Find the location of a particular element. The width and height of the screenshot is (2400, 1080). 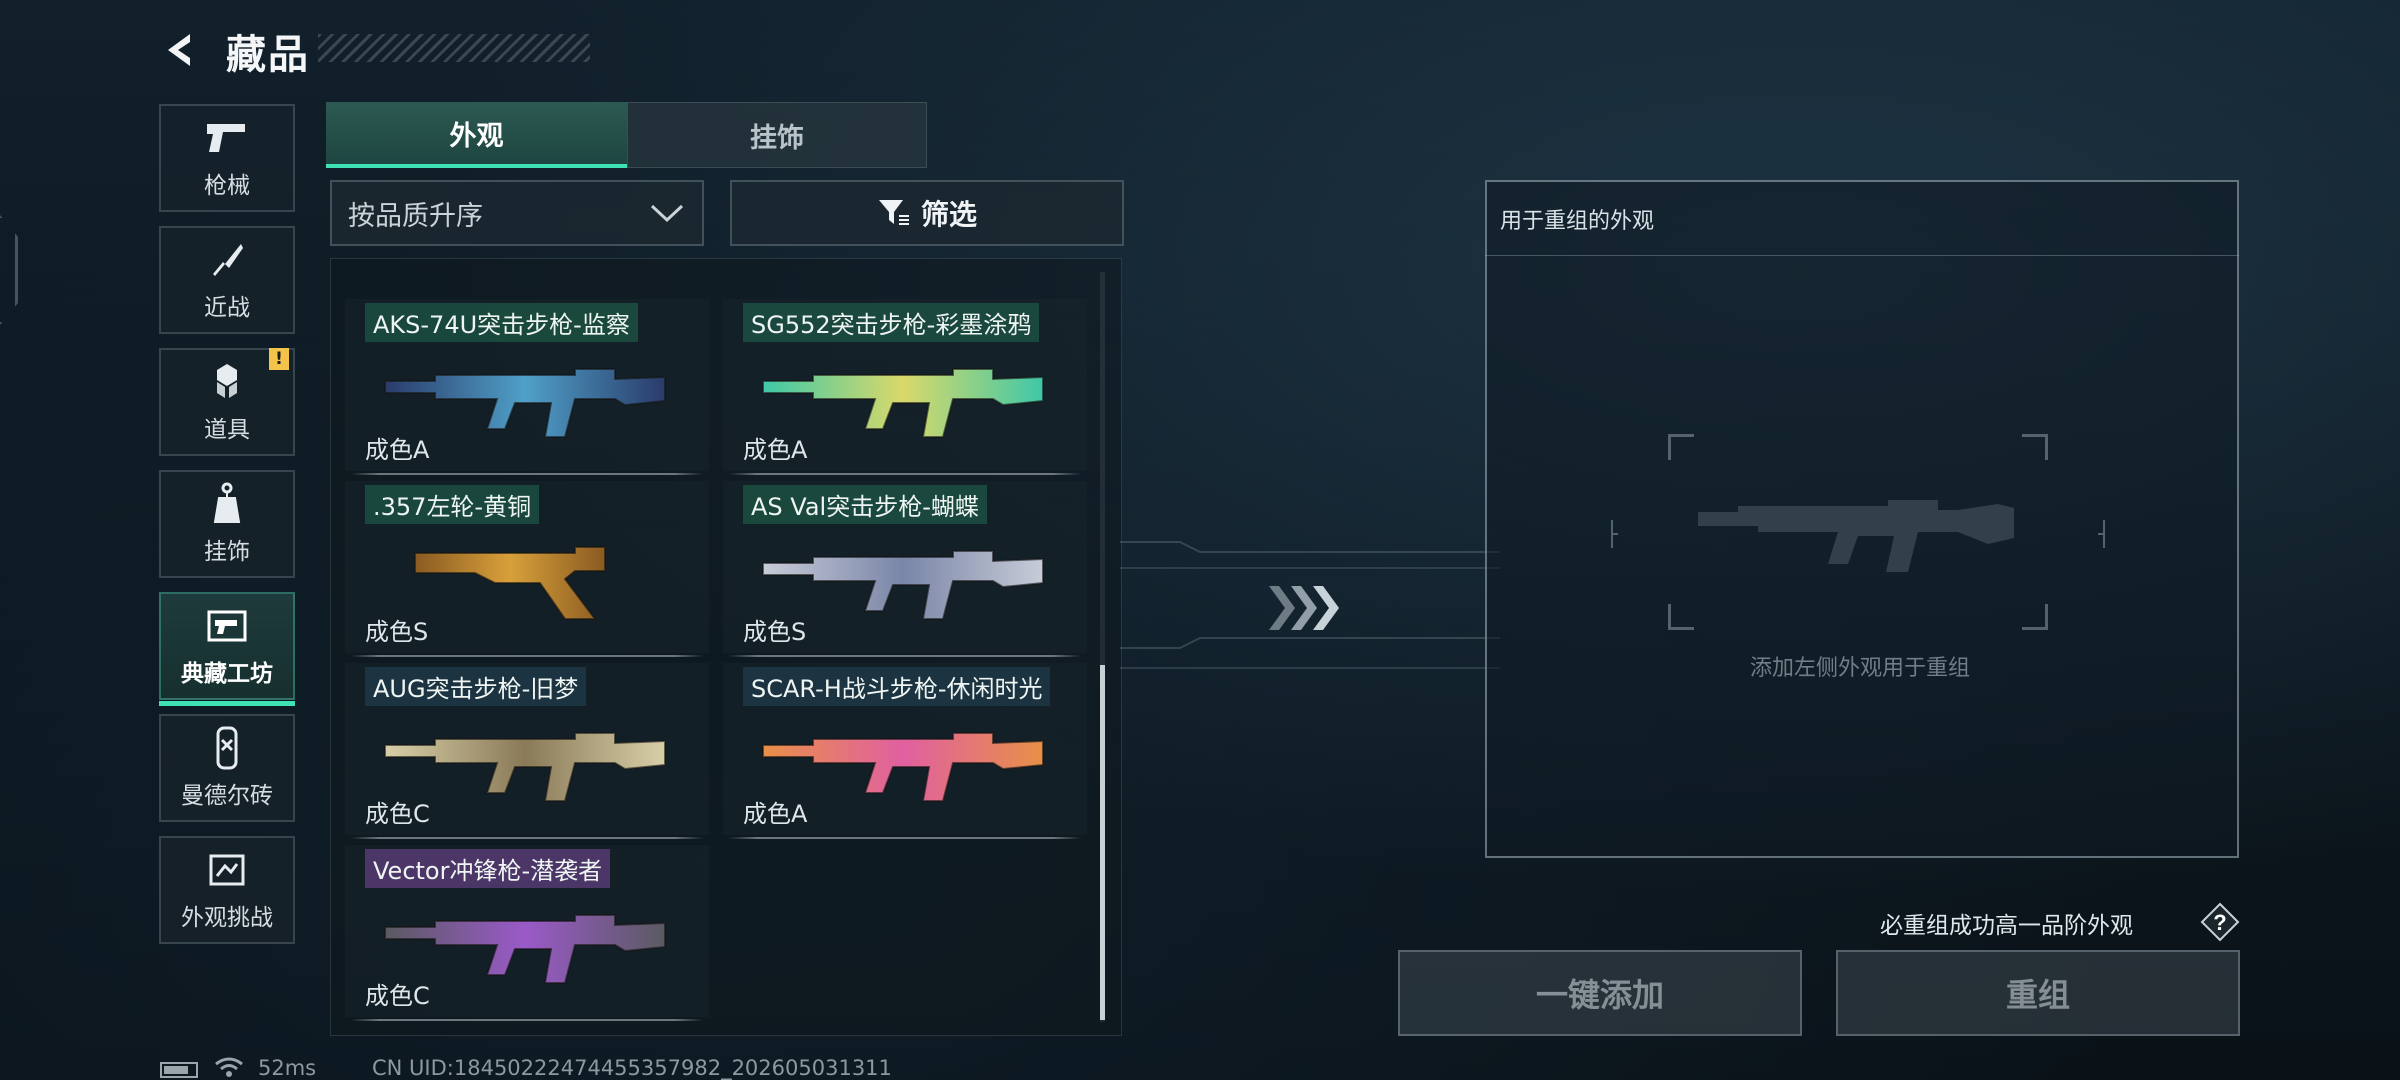

help-button: ? is located at coordinates (2220, 922).